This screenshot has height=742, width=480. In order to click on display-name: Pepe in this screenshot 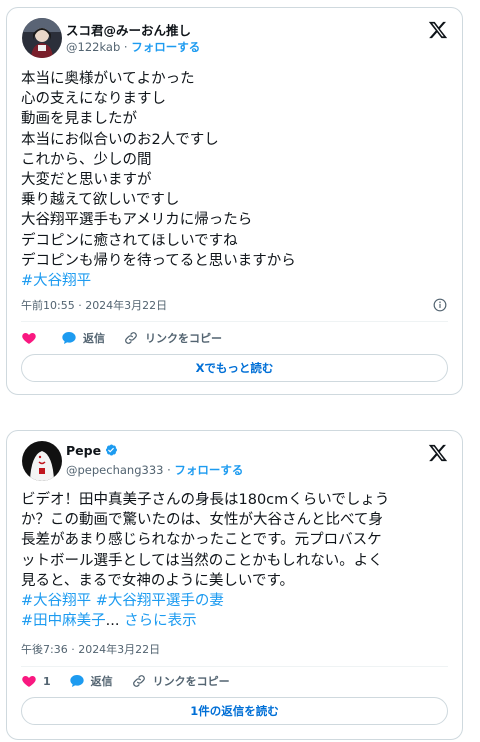, I will do `click(92, 450)`.